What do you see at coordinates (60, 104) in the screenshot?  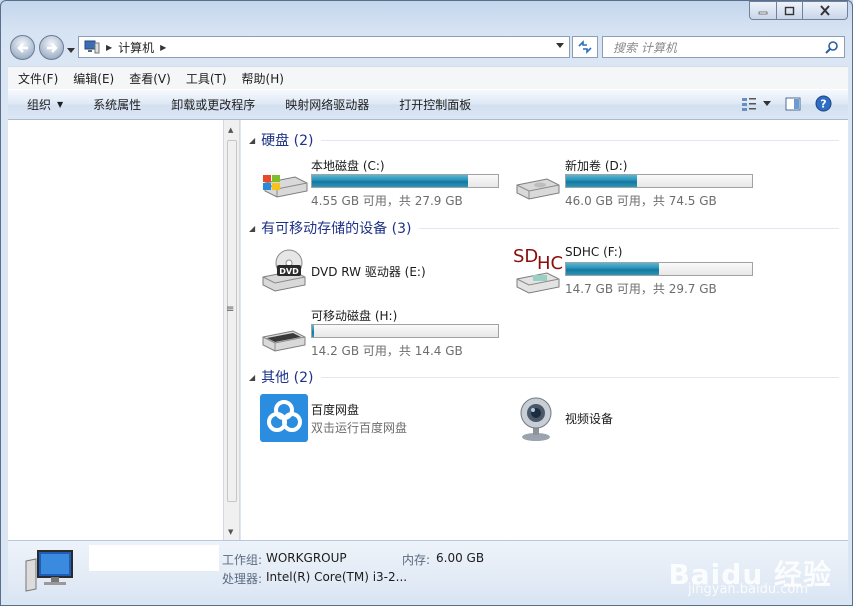 I see `chevron-down-icon: ▼` at bounding box center [60, 104].